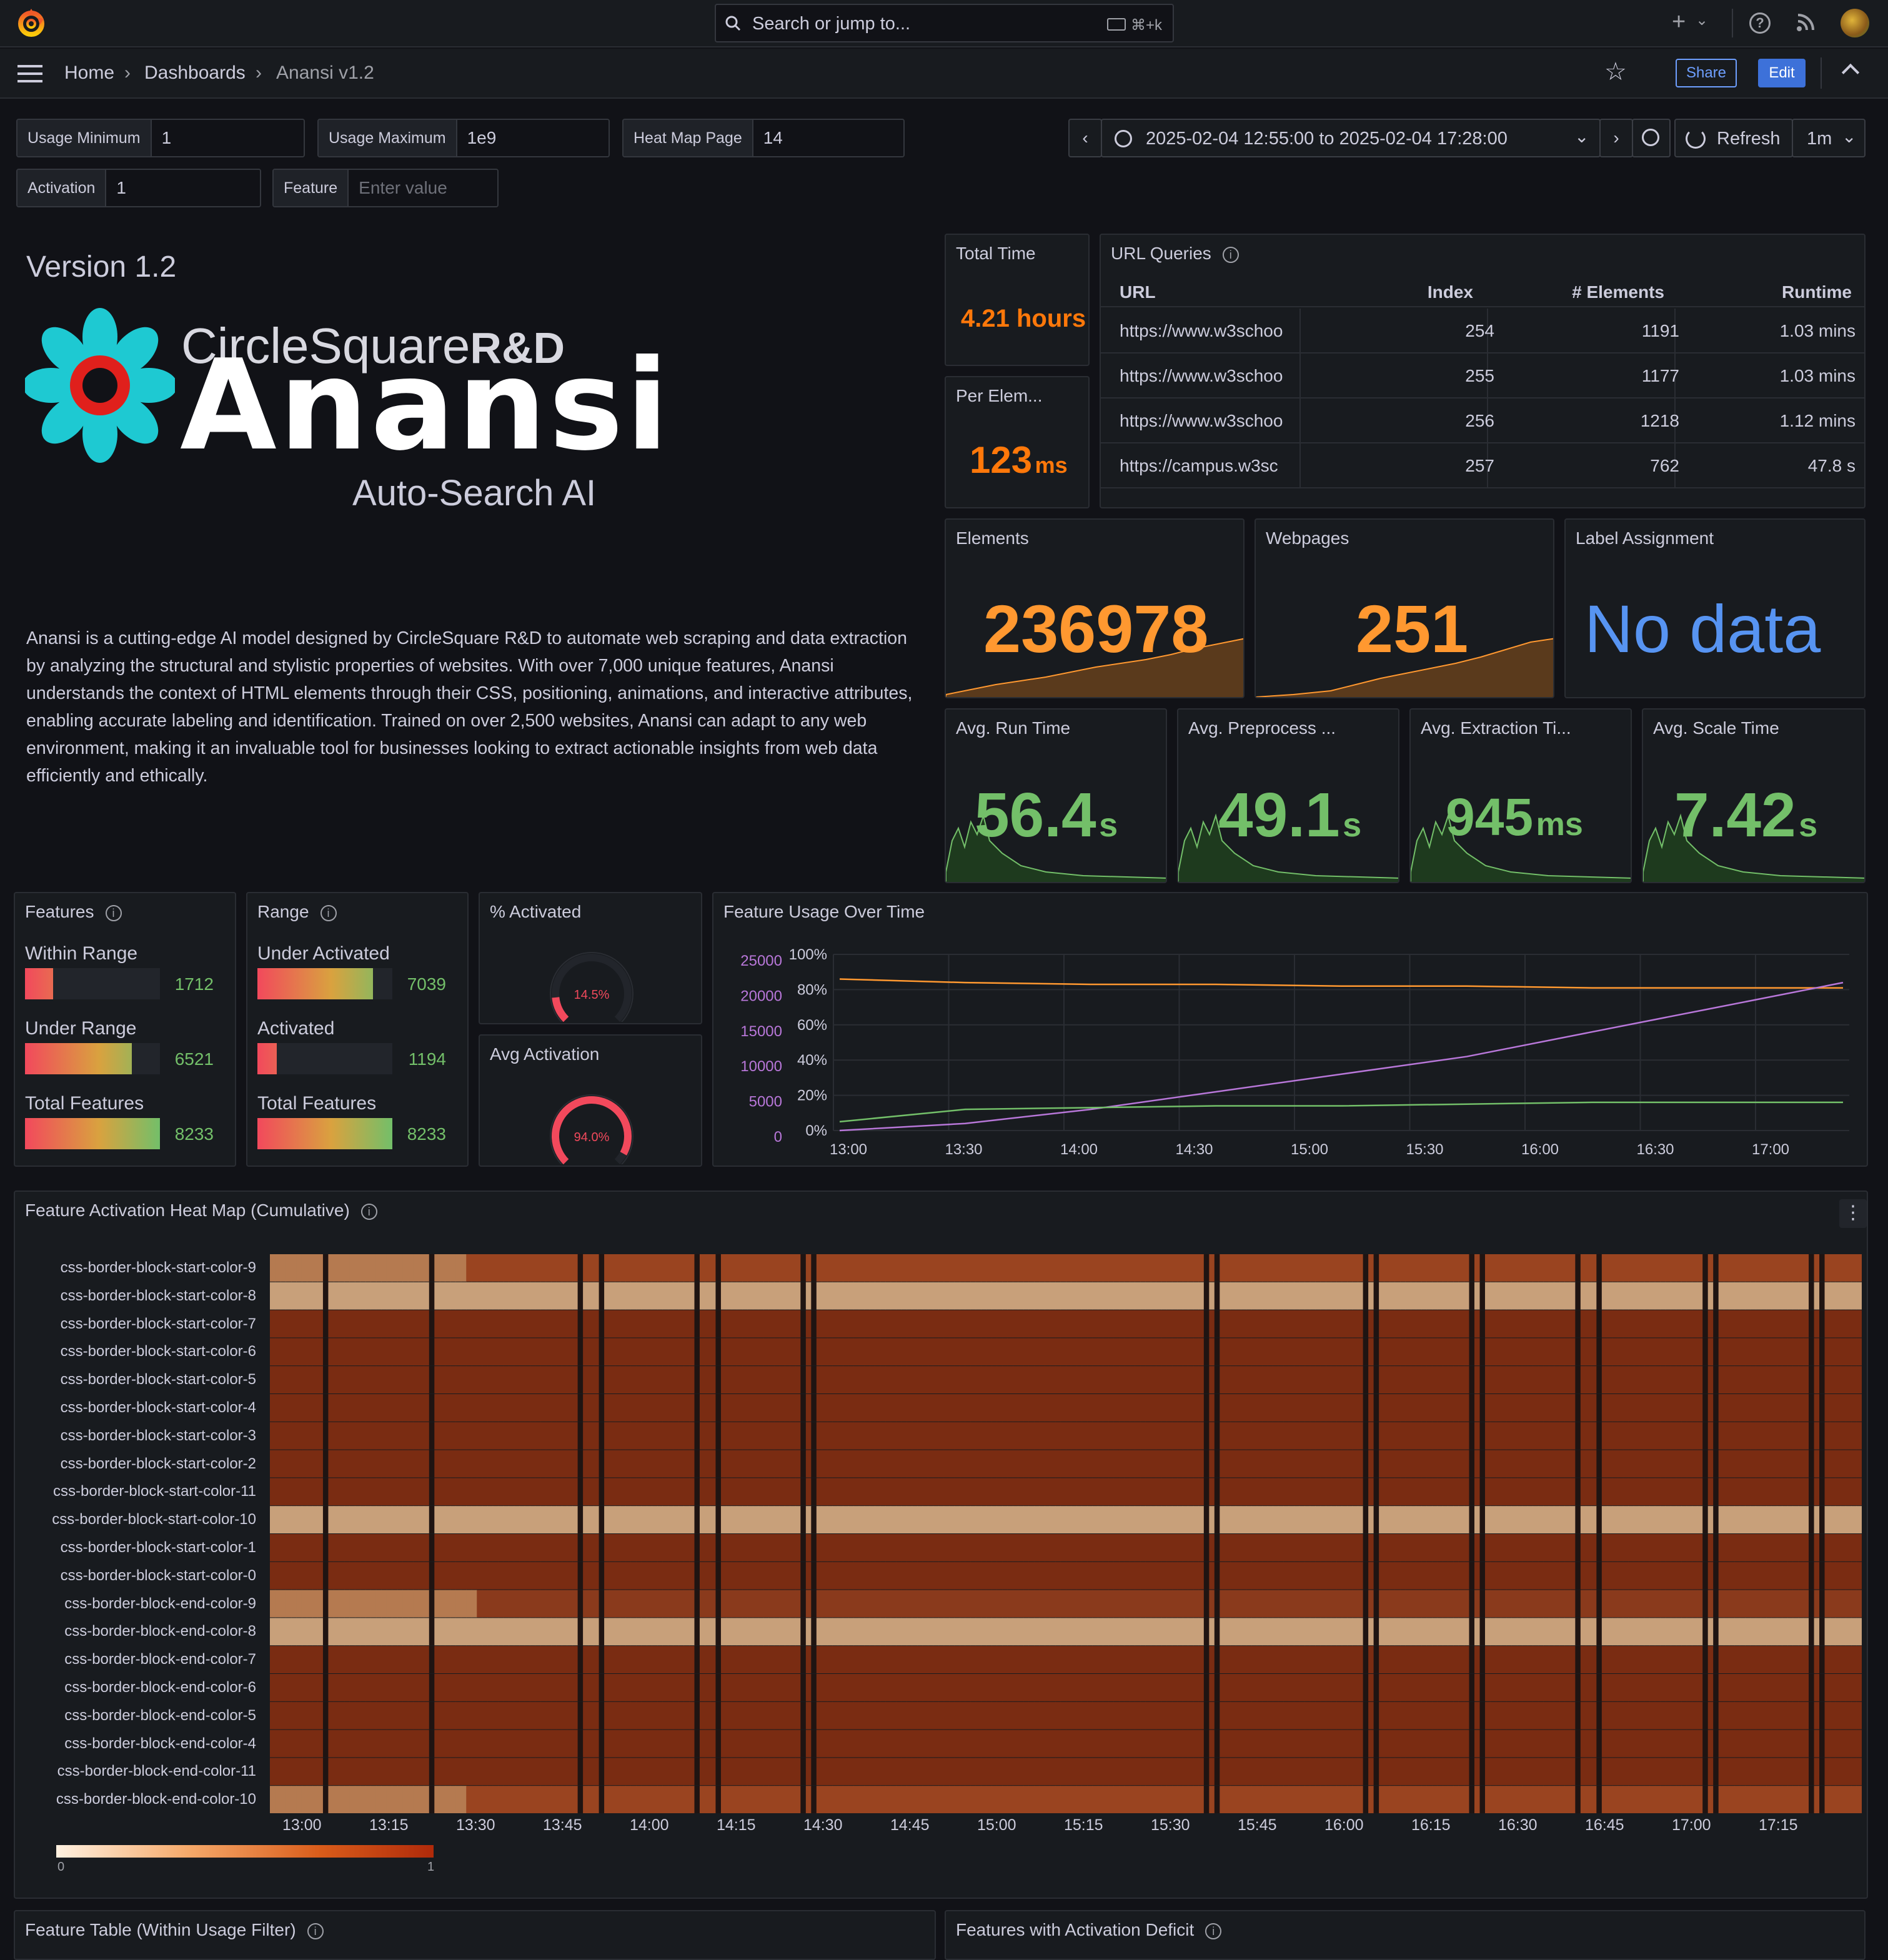 The width and height of the screenshot is (1888, 1960). I want to click on heatmap-row-label: css-border-block-start-color-10, so click(154, 1520).